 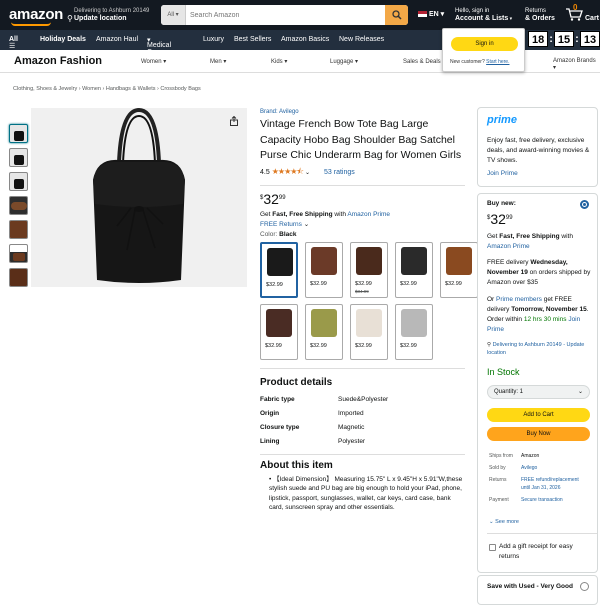 What do you see at coordinates (530, 456) in the screenshot?
I see `info-value: Amazon` at bounding box center [530, 456].